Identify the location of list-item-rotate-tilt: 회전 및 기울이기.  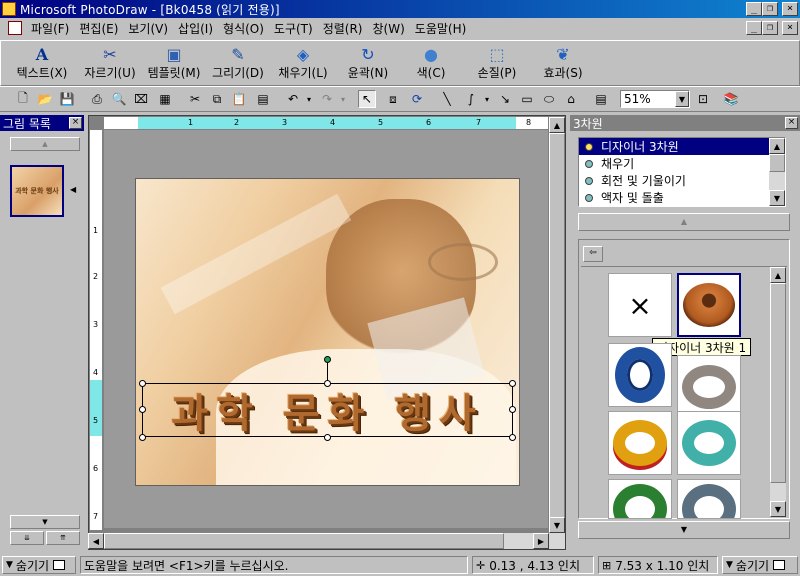
(674, 180).